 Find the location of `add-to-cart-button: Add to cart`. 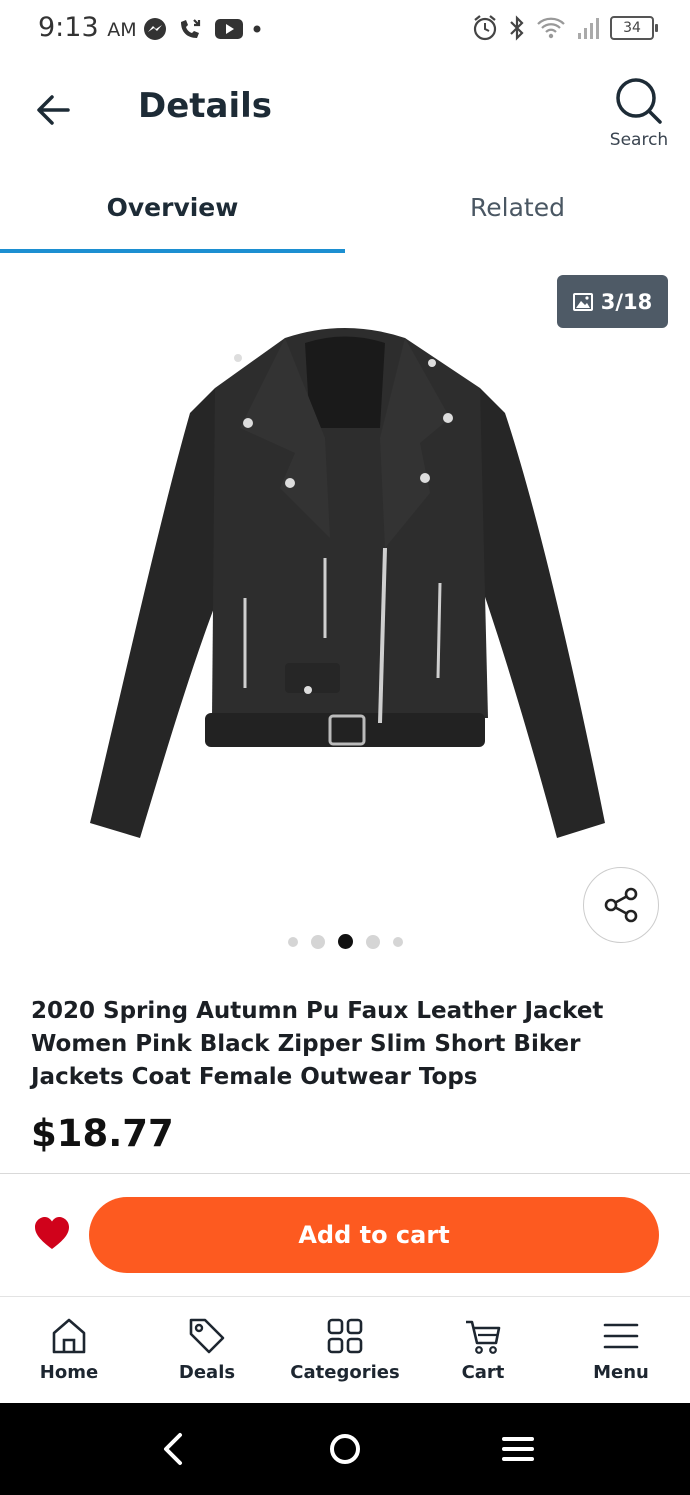

add-to-cart-button: Add to cart is located at coordinates (374, 1235).